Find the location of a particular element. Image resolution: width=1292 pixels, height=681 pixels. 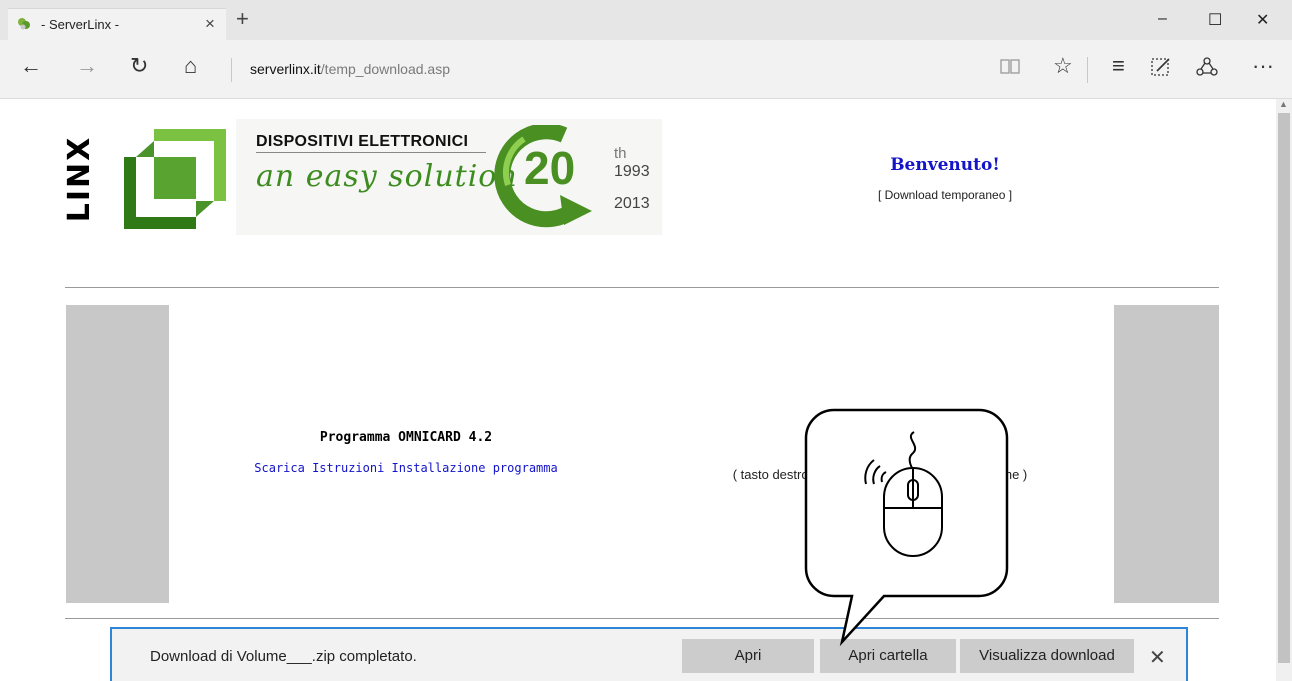

address-separator is located at coordinates (231, 70).